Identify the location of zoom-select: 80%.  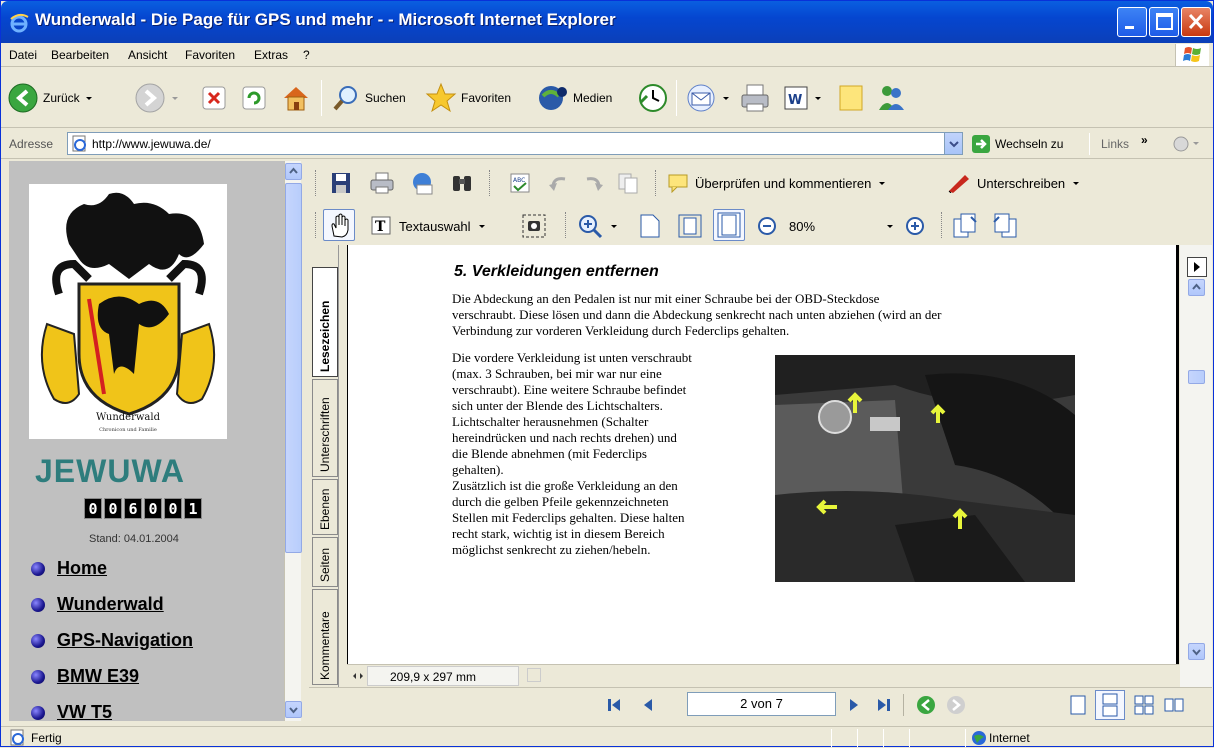
(842, 226).